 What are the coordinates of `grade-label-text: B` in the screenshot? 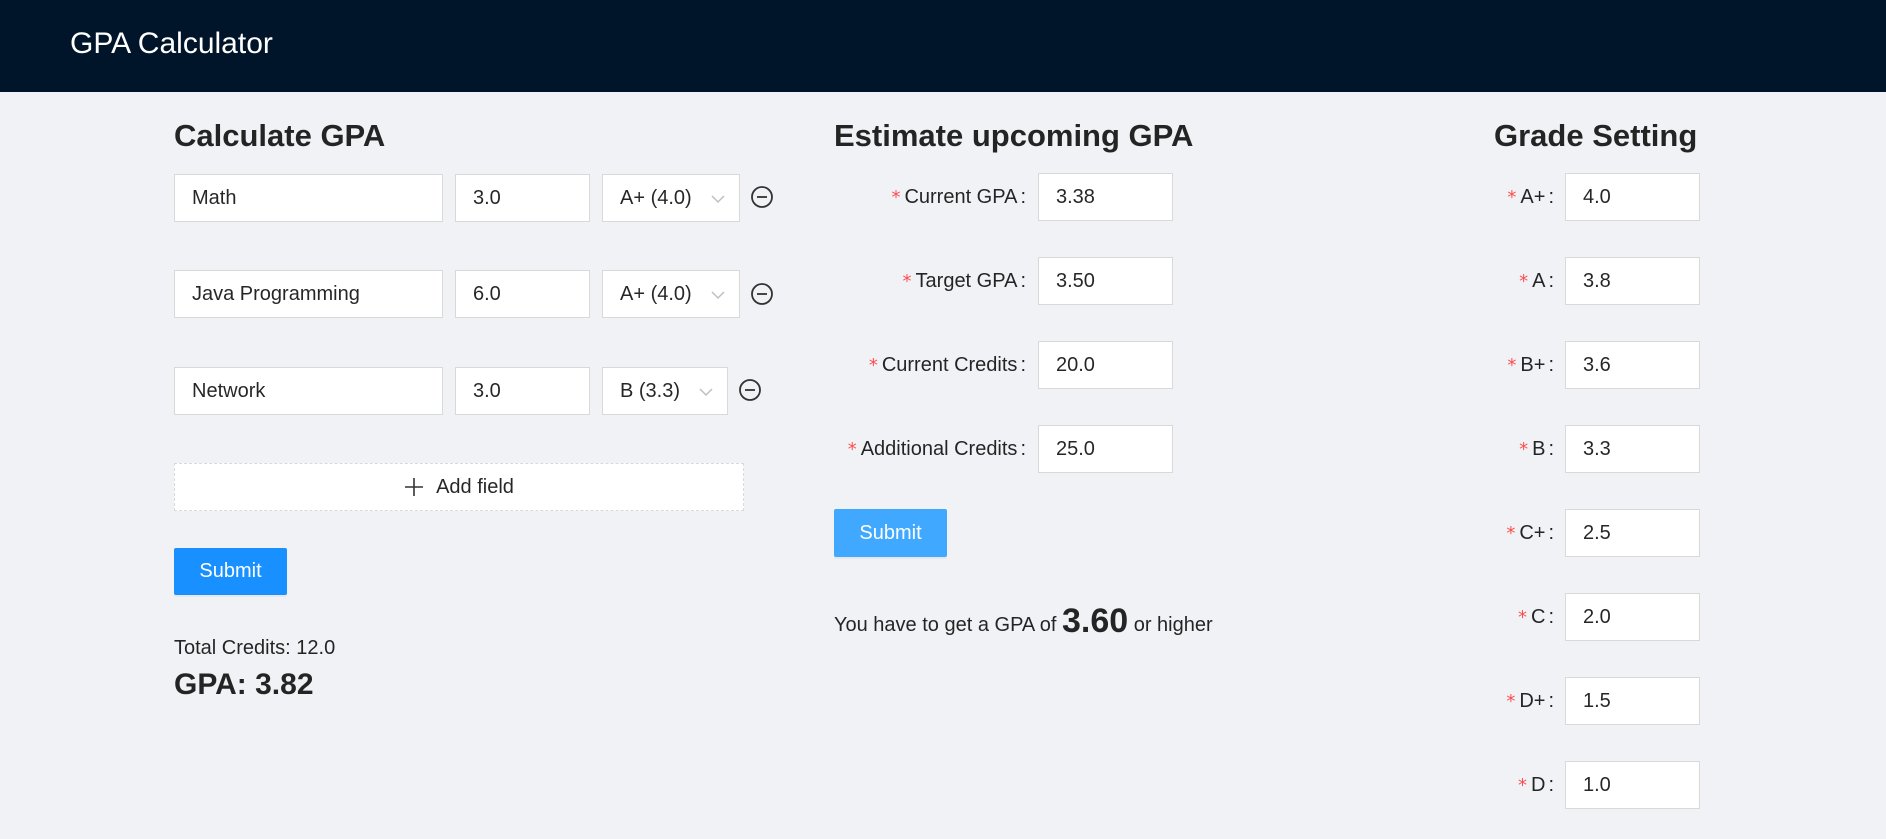 It's located at (1539, 449).